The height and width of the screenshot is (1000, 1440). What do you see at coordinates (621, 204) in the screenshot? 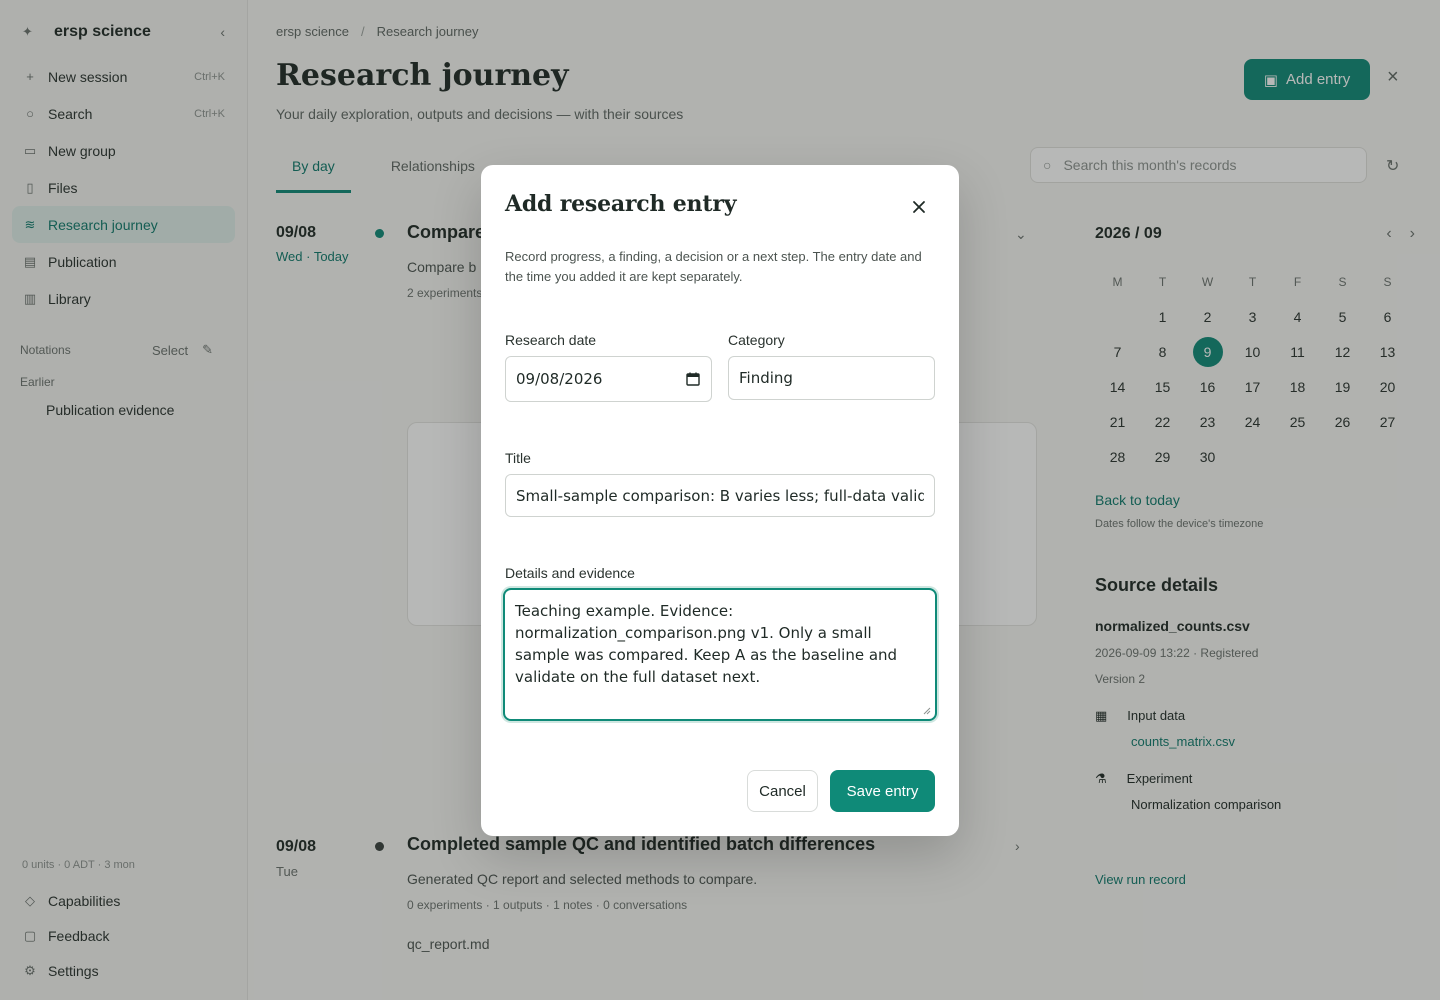
I see `dialog-title: Add research entry` at bounding box center [621, 204].